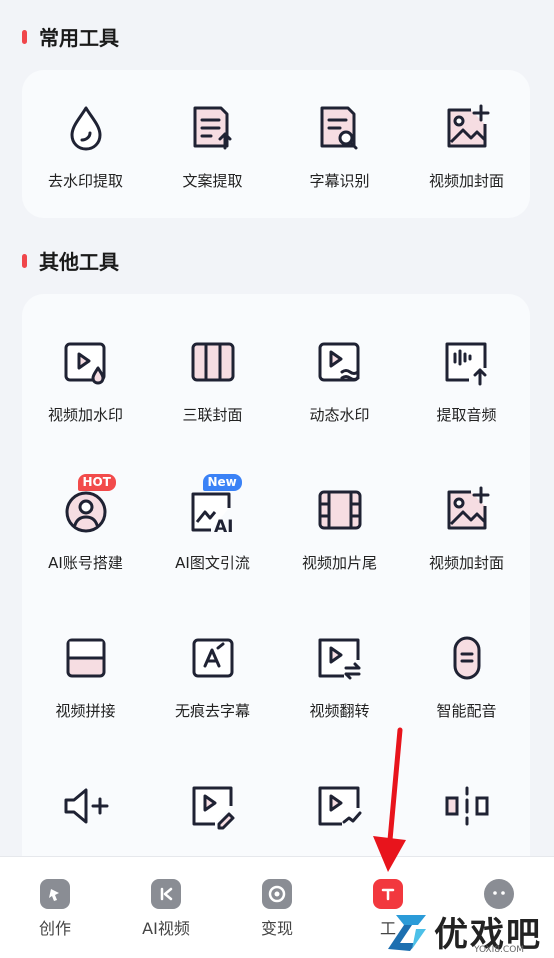  Describe the element at coordinates (466, 931) in the screenshot. I see `site-watermark: 优戏吧 YOXI8.COM` at that location.